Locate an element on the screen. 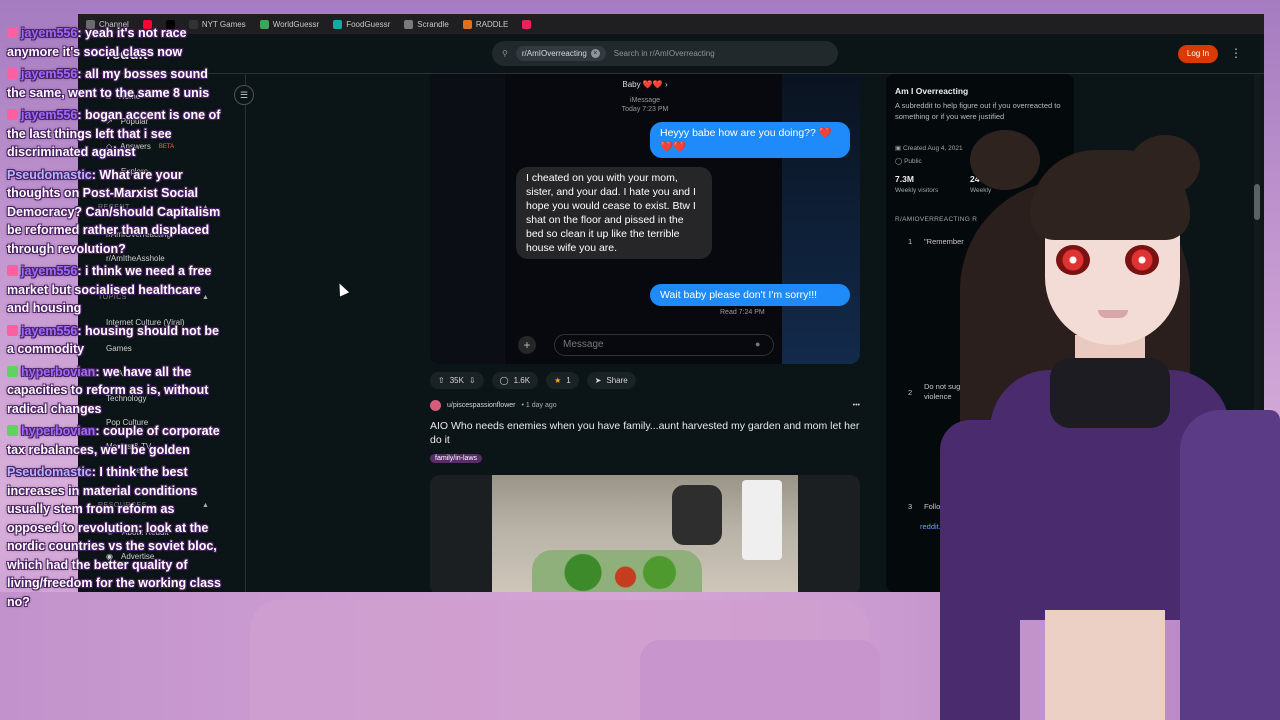 This screenshot has width=1280, height=720. close-icon: × is located at coordinates (595, 53).